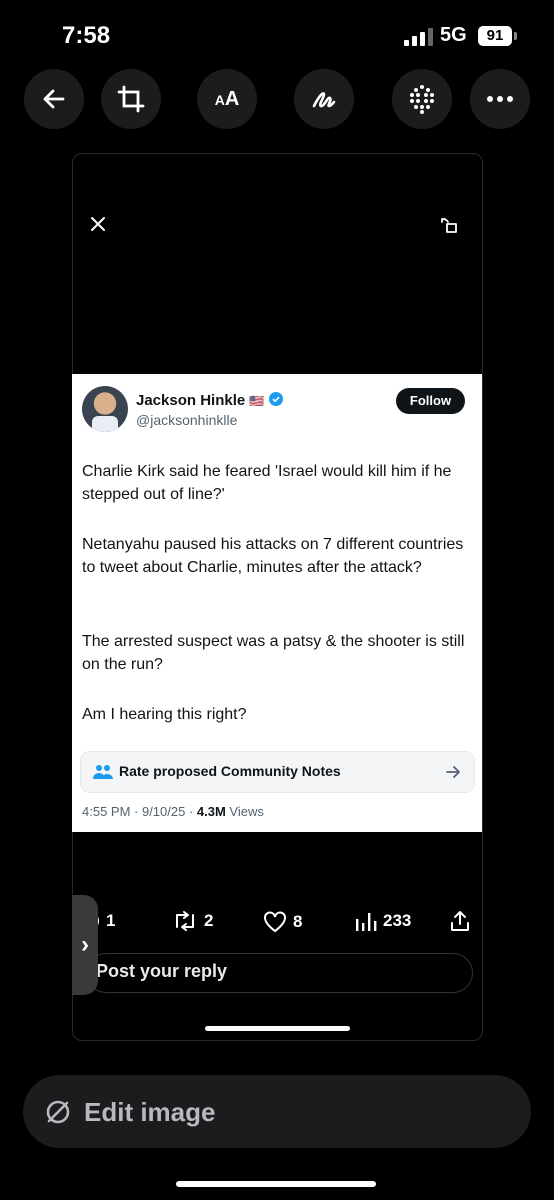  I want to click on people-icon, so click(103, 772).